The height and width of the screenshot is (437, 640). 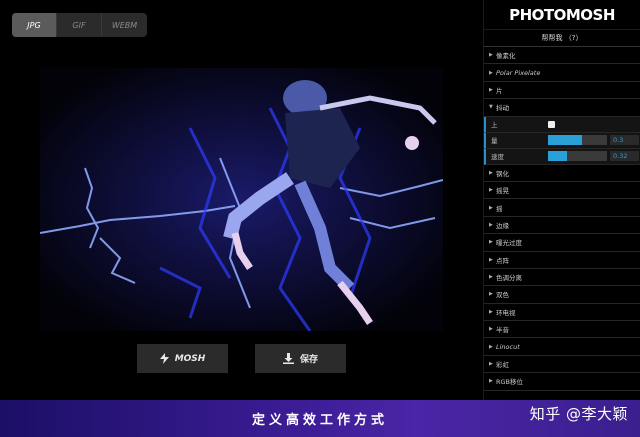 What do you see at coordinates (551, 124) in the screenshot?
I see `up-checkbox` at bounding box center [551, 124].